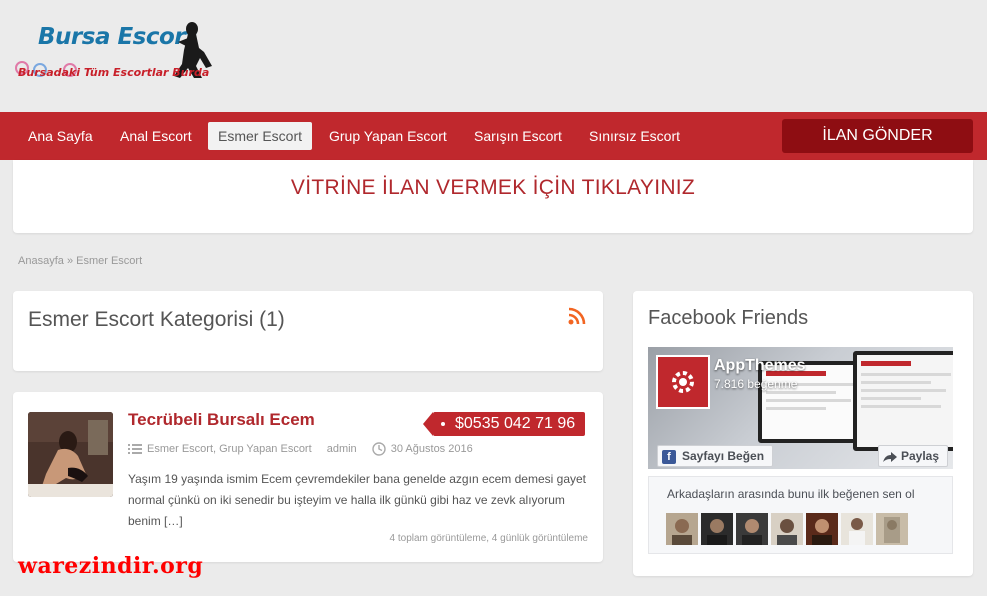  I want to click on facebook-page-name: AppThemes, so click(760, 366).